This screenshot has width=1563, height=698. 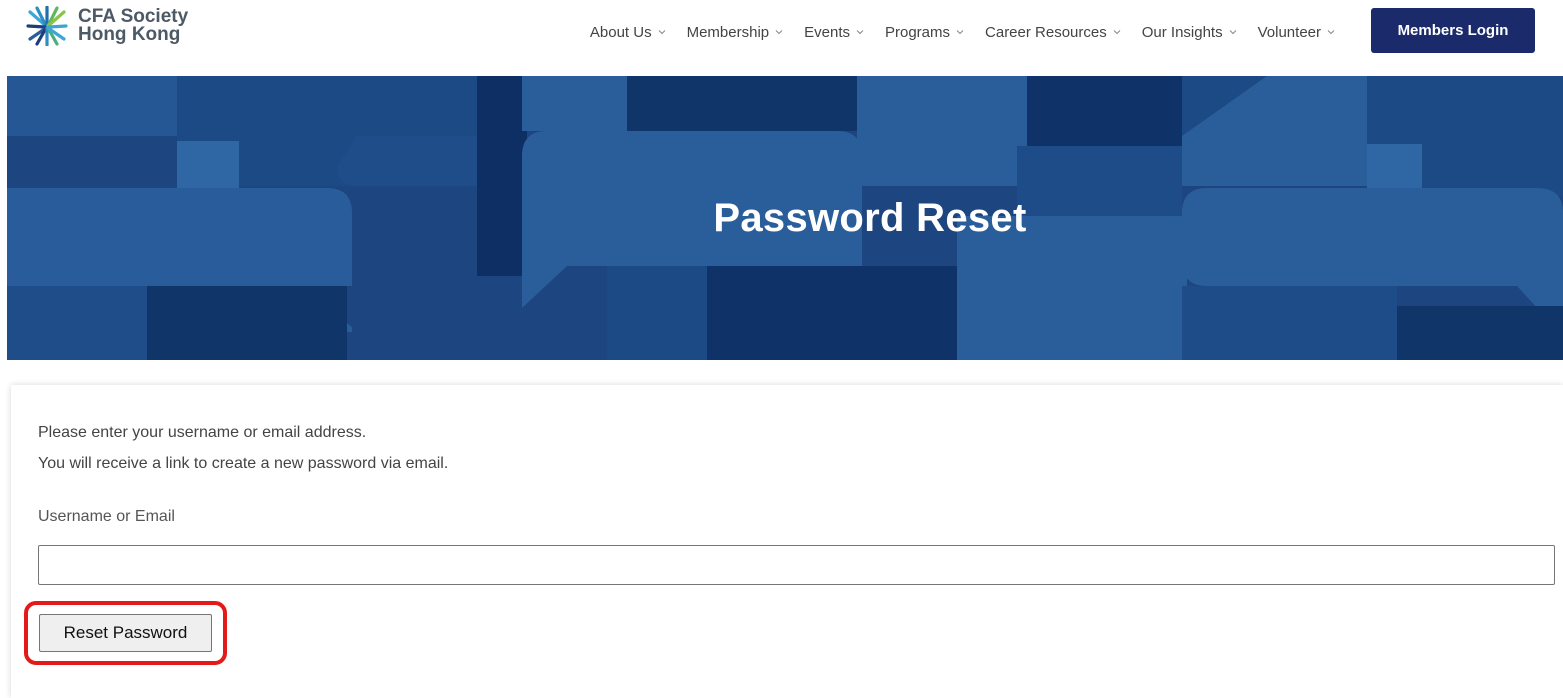 I want to click on logo-line-2: Hong Kong, so click(x=129, y=34).